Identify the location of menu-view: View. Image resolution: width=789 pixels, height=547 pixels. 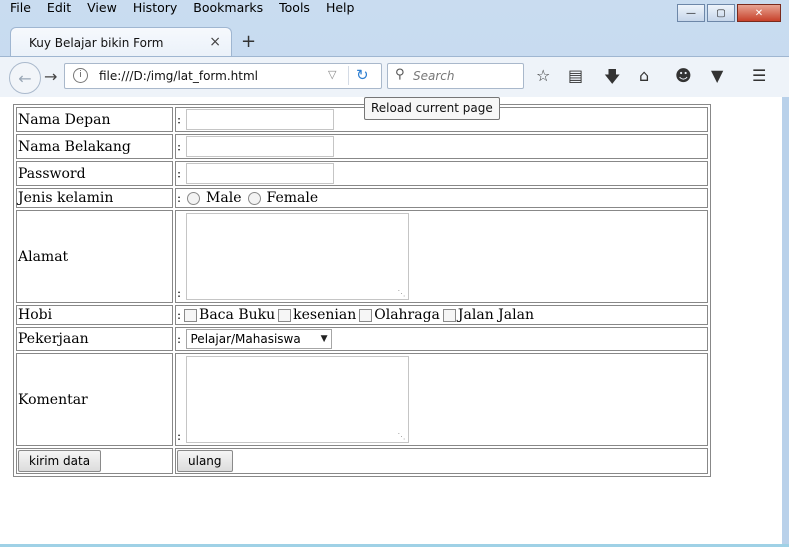
(100, 9).